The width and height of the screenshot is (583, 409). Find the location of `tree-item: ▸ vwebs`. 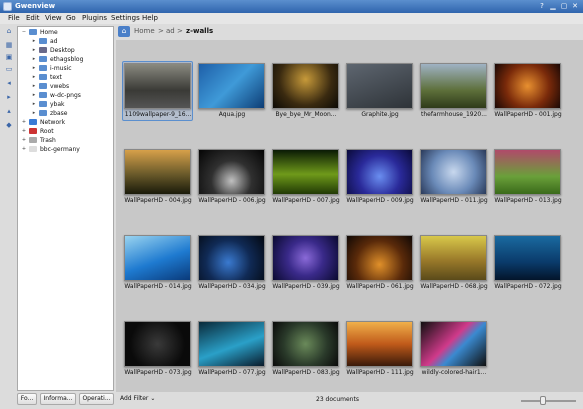

tree-item: ▸ vwebs is located at coordinates (65, 86).